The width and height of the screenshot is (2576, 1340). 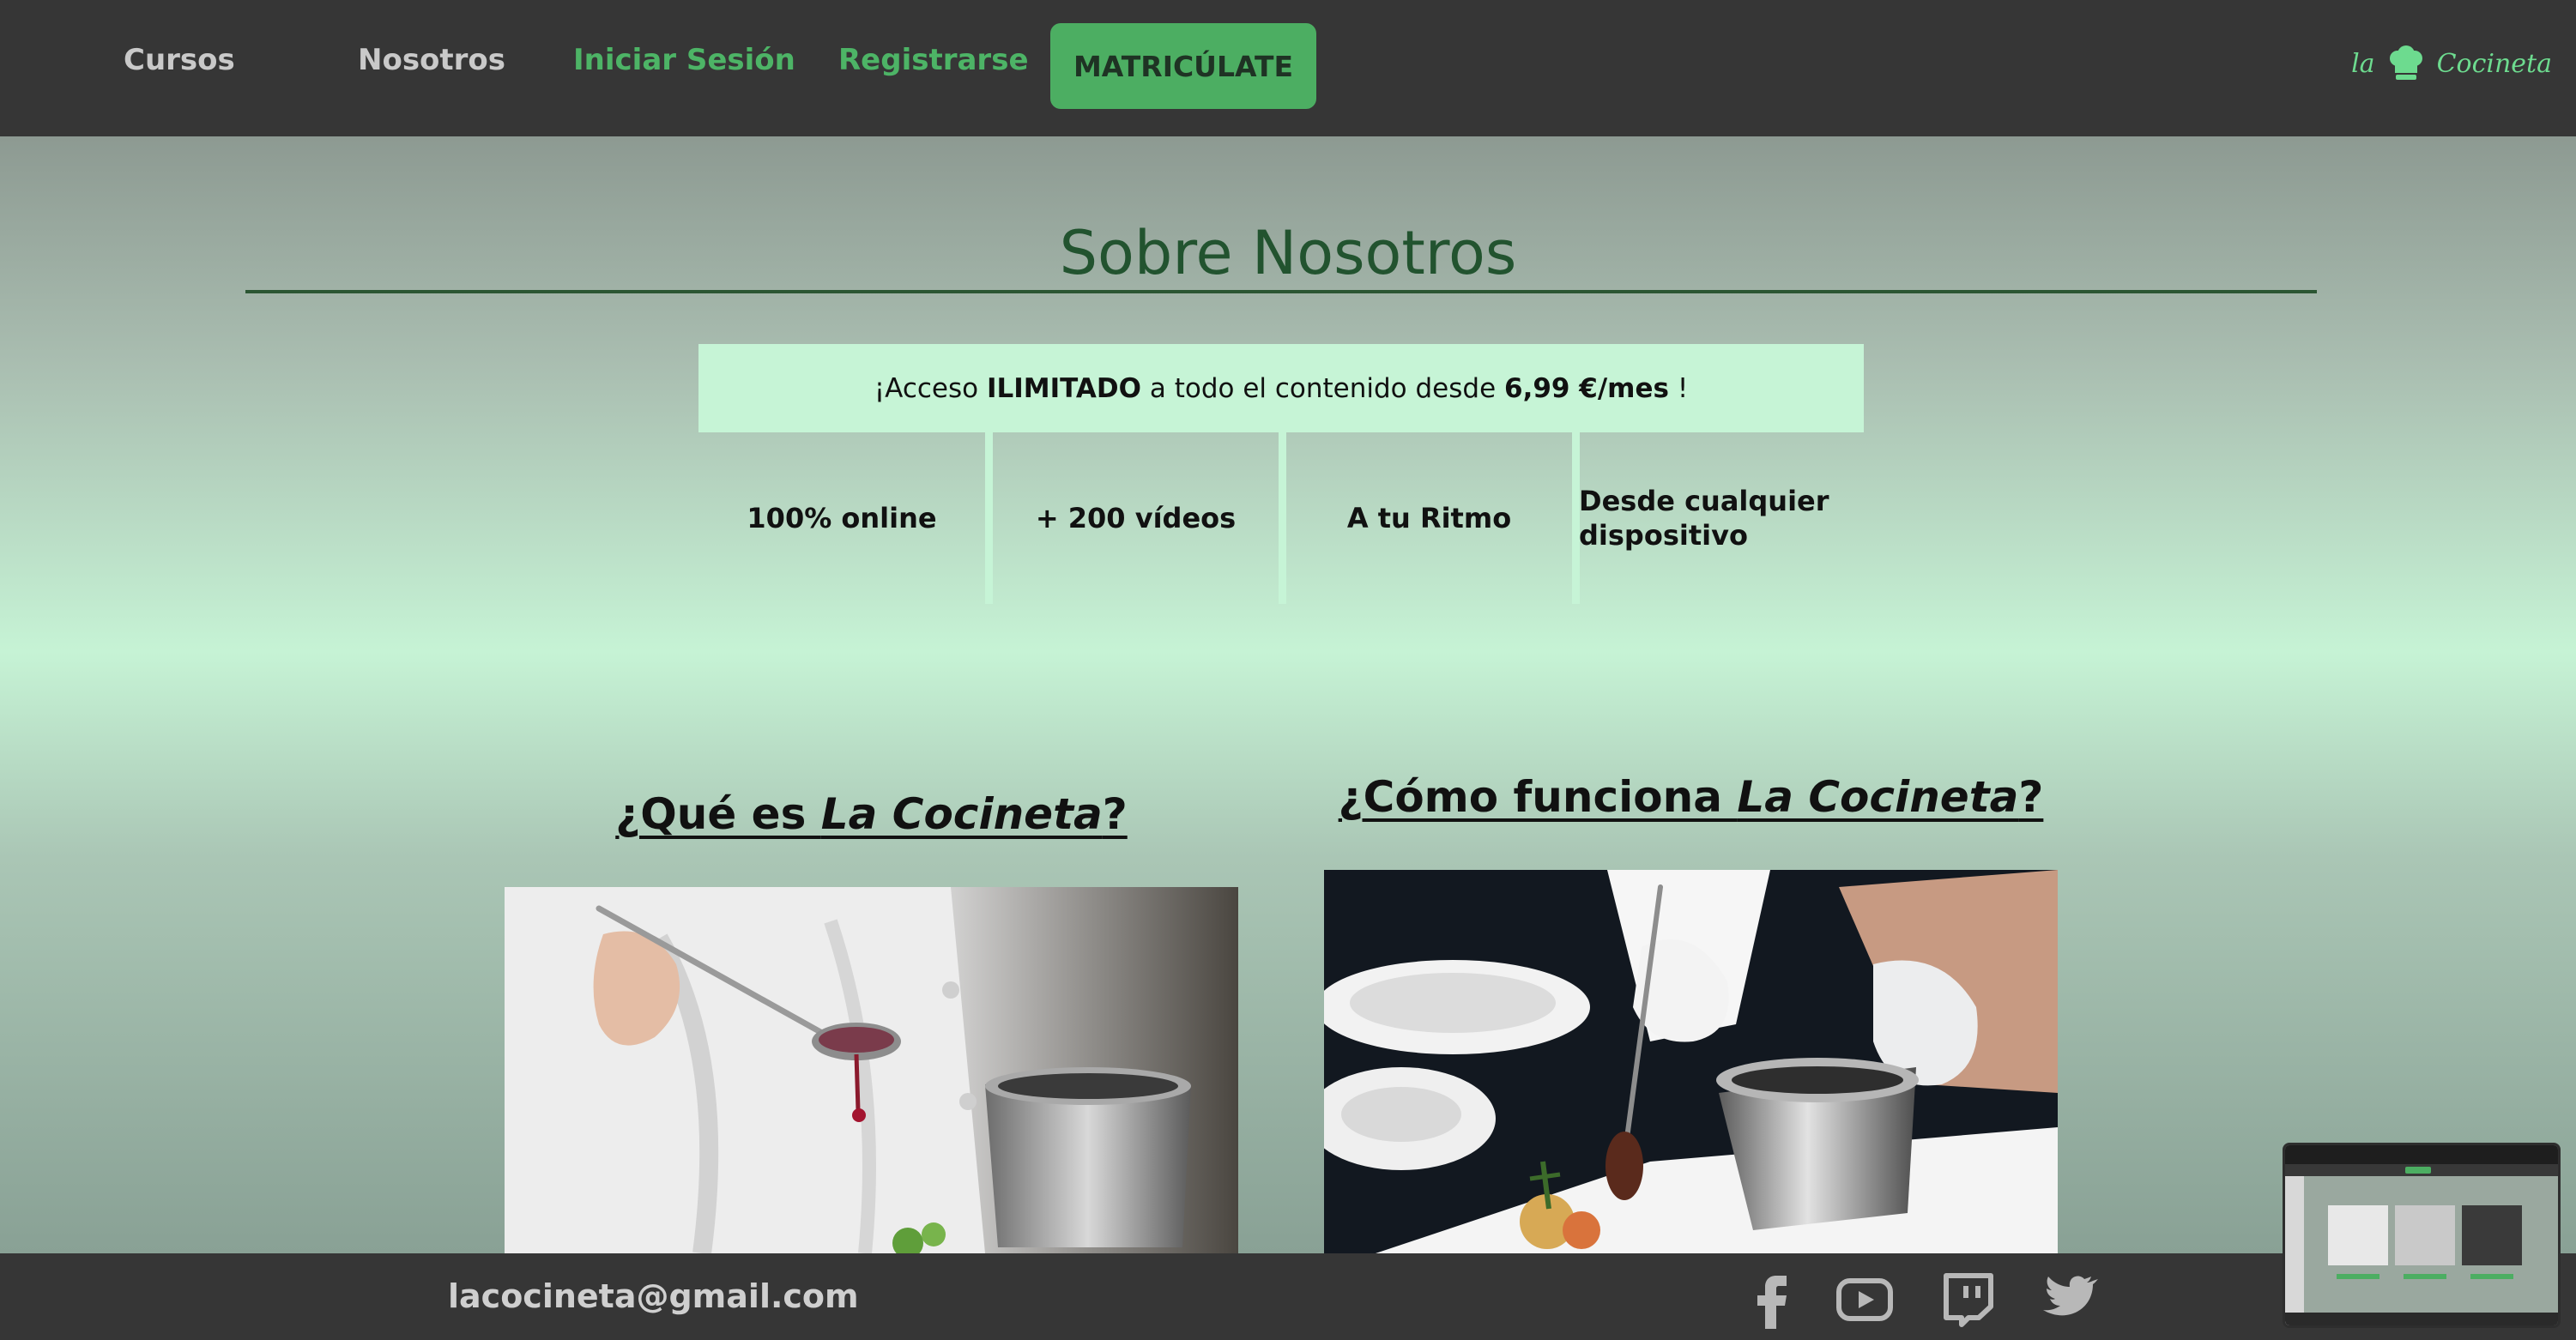 What do you see at coordinates (842, 518) in the screenshot?
I see `feature-online: 100% online` at bounding box center [842, 518].